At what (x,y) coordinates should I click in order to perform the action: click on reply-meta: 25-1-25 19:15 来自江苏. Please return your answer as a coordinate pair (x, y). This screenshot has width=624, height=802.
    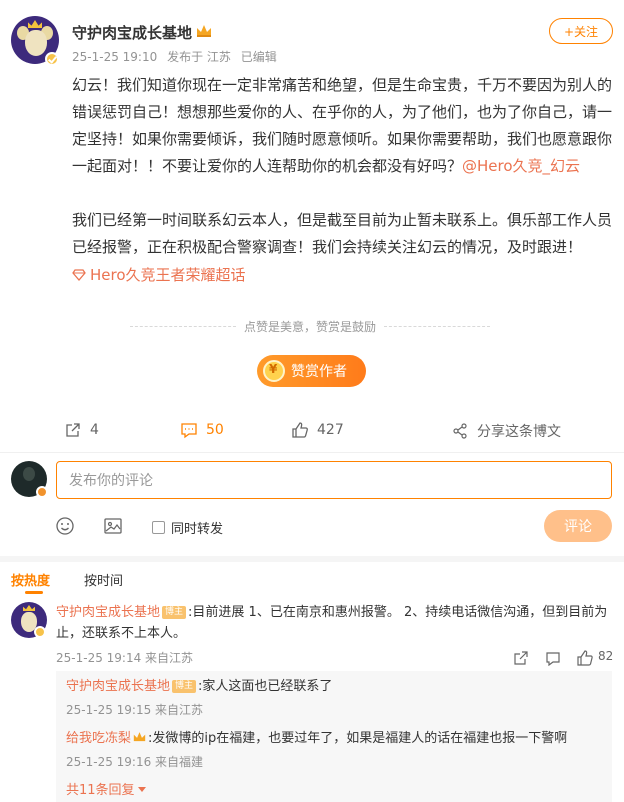
    Looking at the image, I should click on (135, 710).